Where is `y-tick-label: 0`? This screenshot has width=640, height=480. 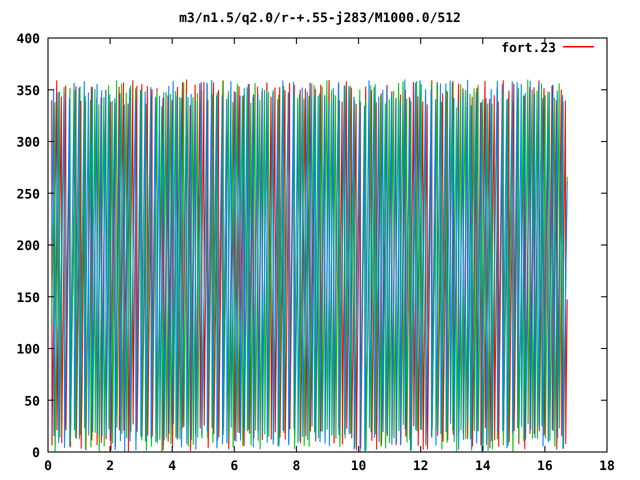
y-tick-label: 0 is located at coordinates (36, 453).